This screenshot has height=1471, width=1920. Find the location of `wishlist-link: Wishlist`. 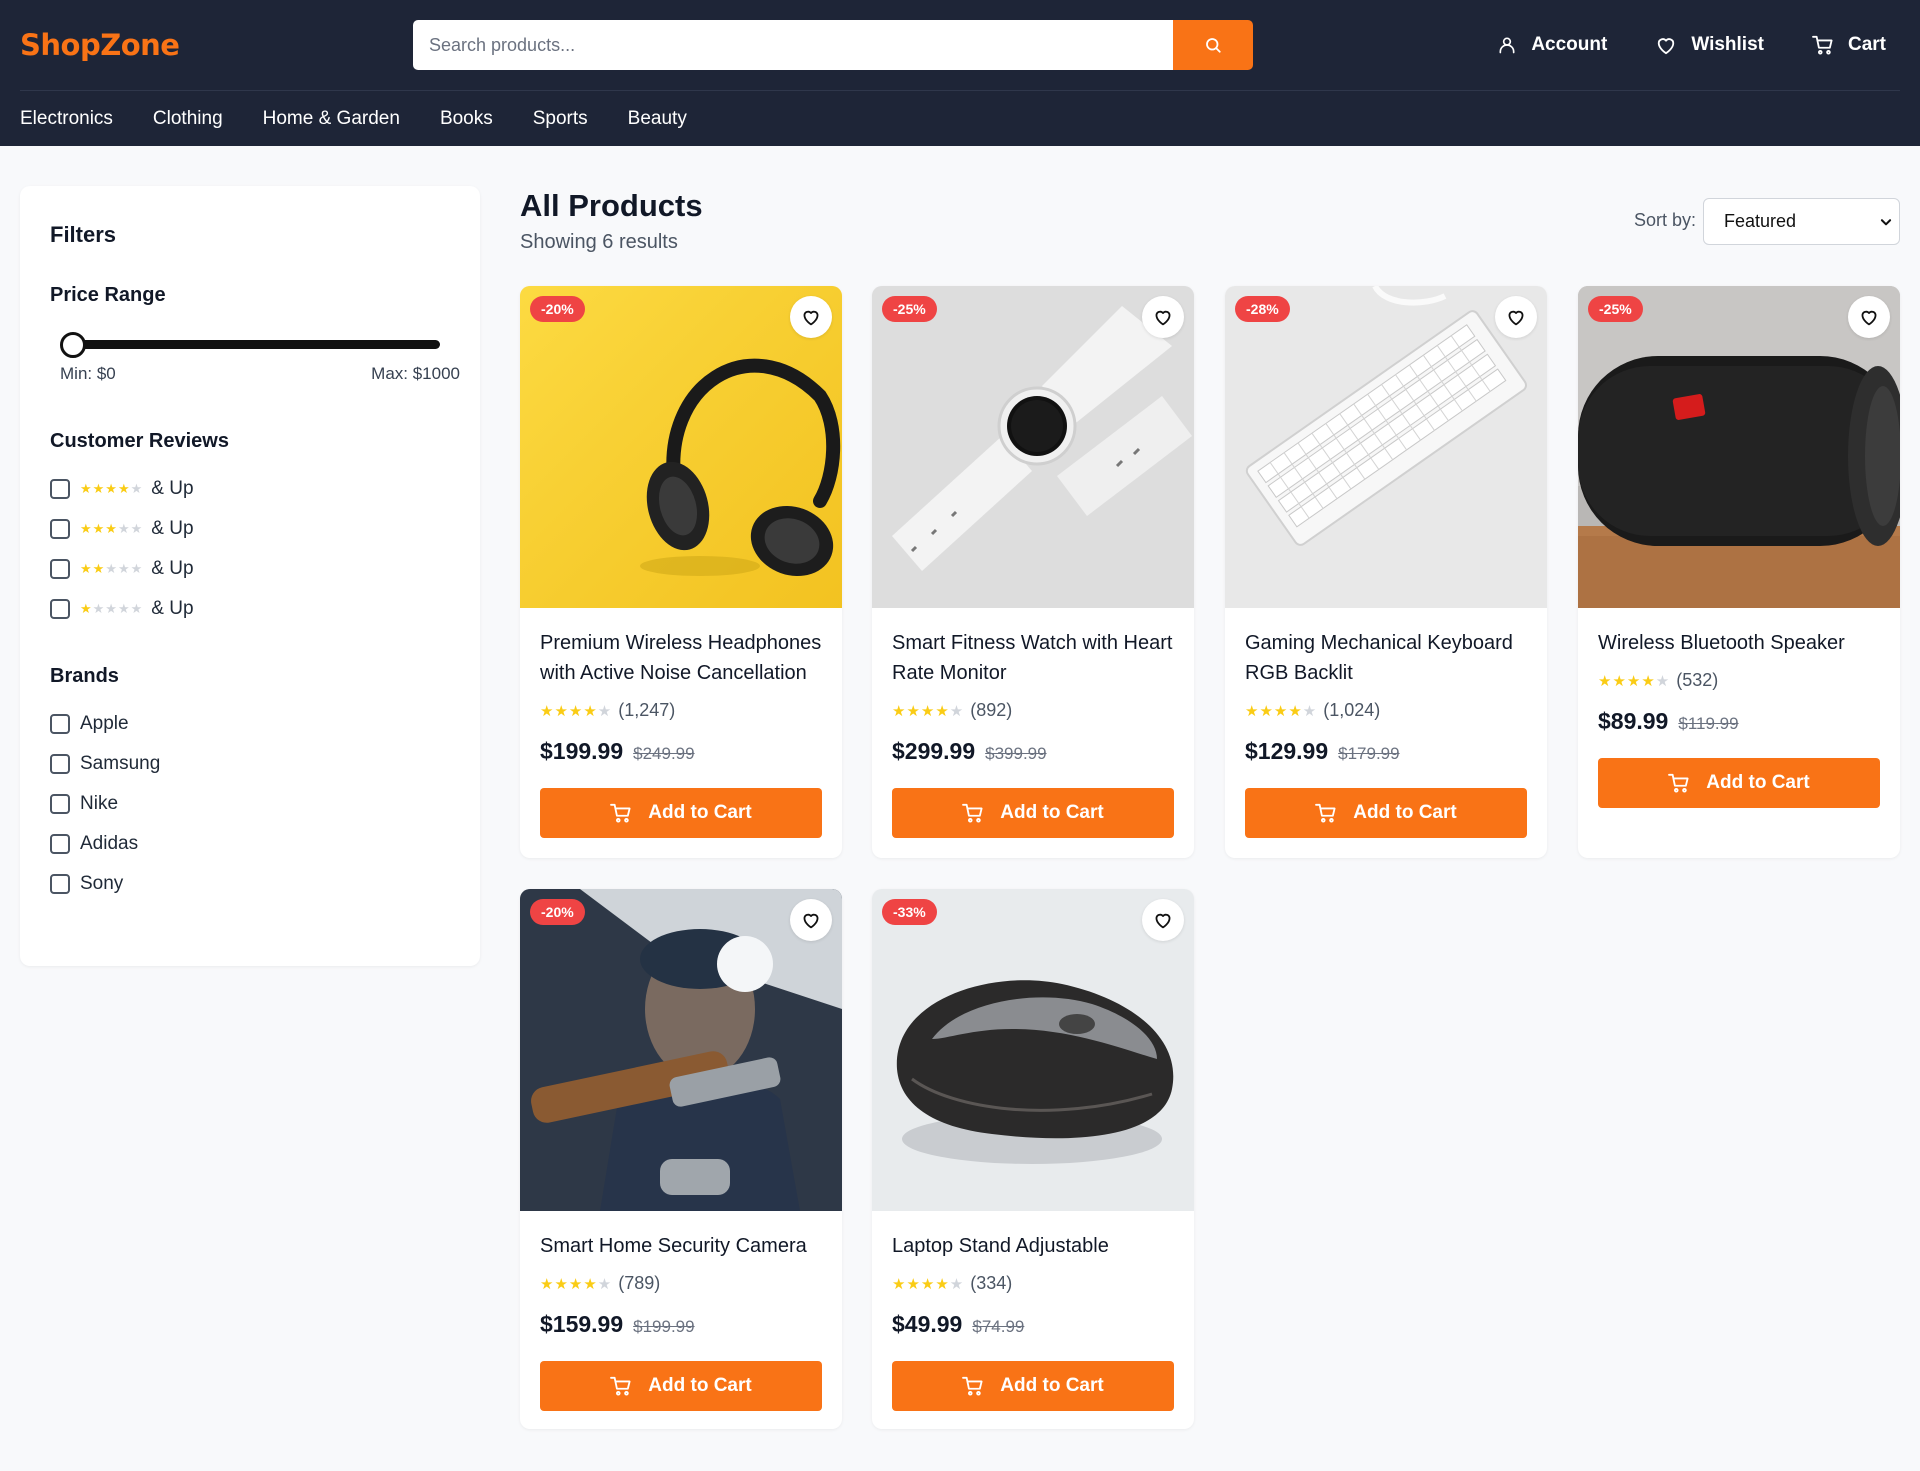

wishlist-link: Wishlist is located at coordinates (1709, 45).